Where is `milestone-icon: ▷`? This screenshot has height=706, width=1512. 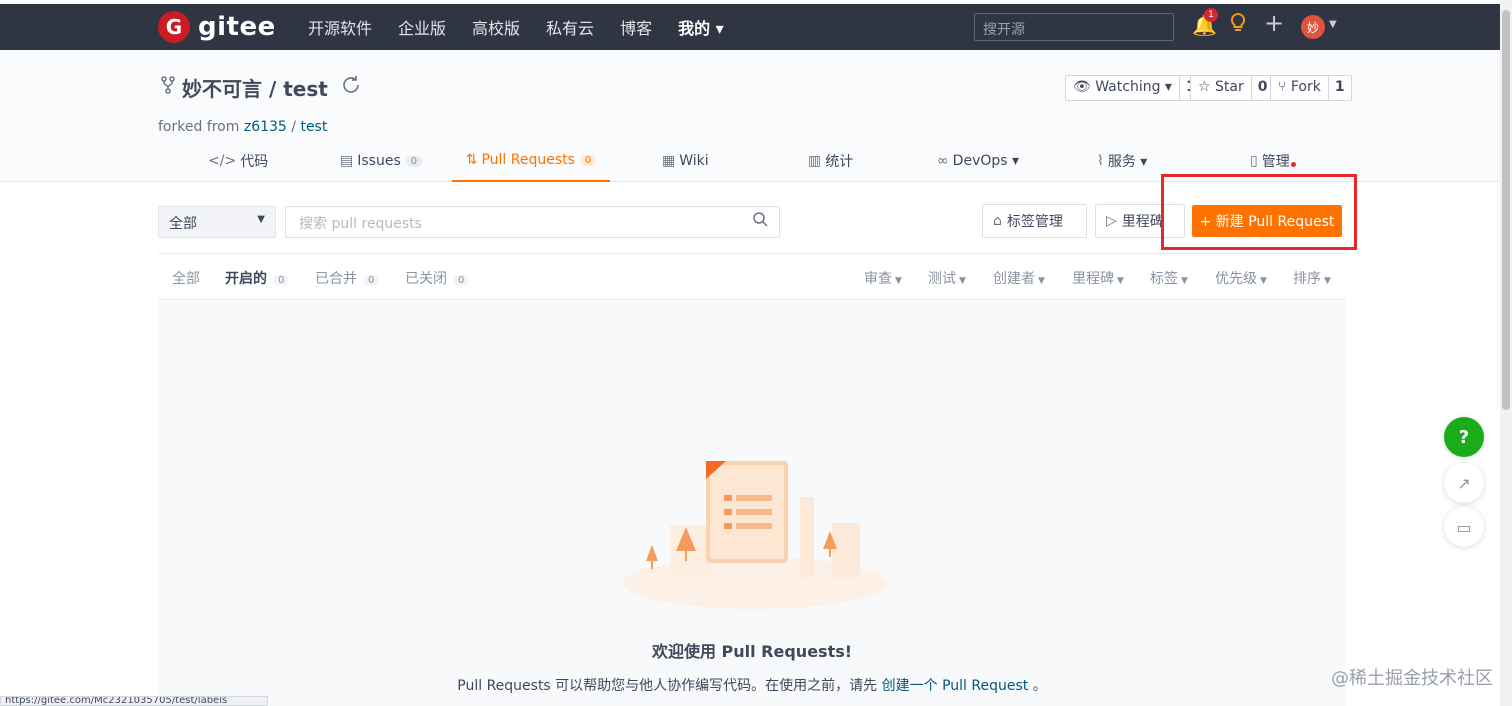 milestone-icon: ▷ is located at coordinates (1111, 221).